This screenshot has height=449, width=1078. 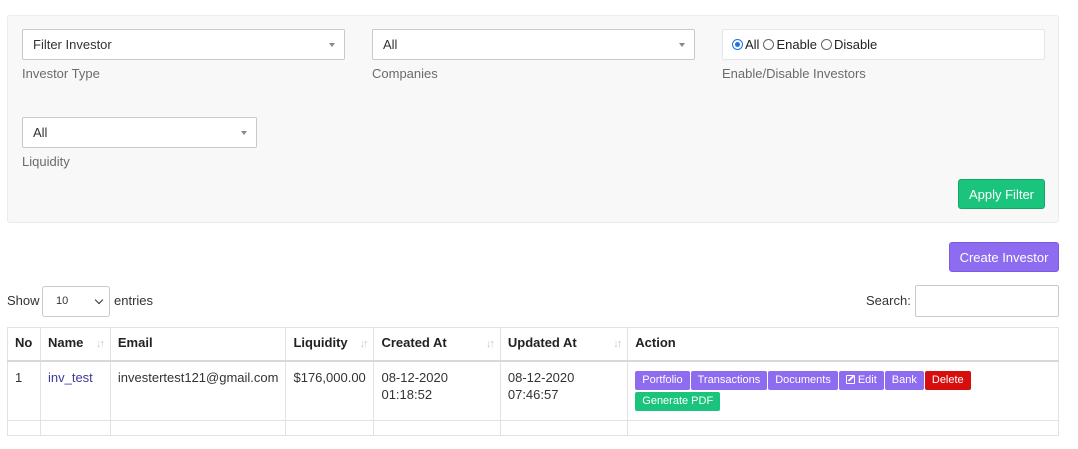 I want to click on cell-no: 1, so click(x=24, y=390).